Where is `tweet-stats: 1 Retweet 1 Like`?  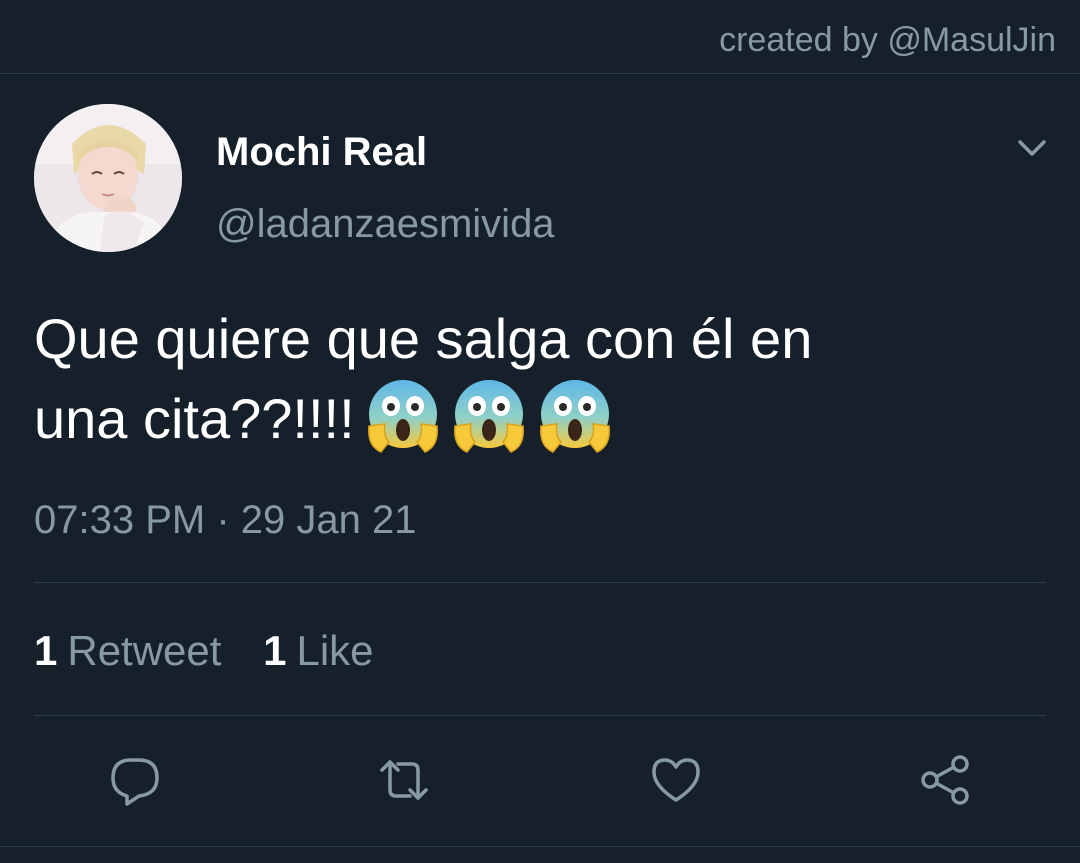 tweet-stats: 1 Retweet 1 Like is located at coordinates (219, 651).